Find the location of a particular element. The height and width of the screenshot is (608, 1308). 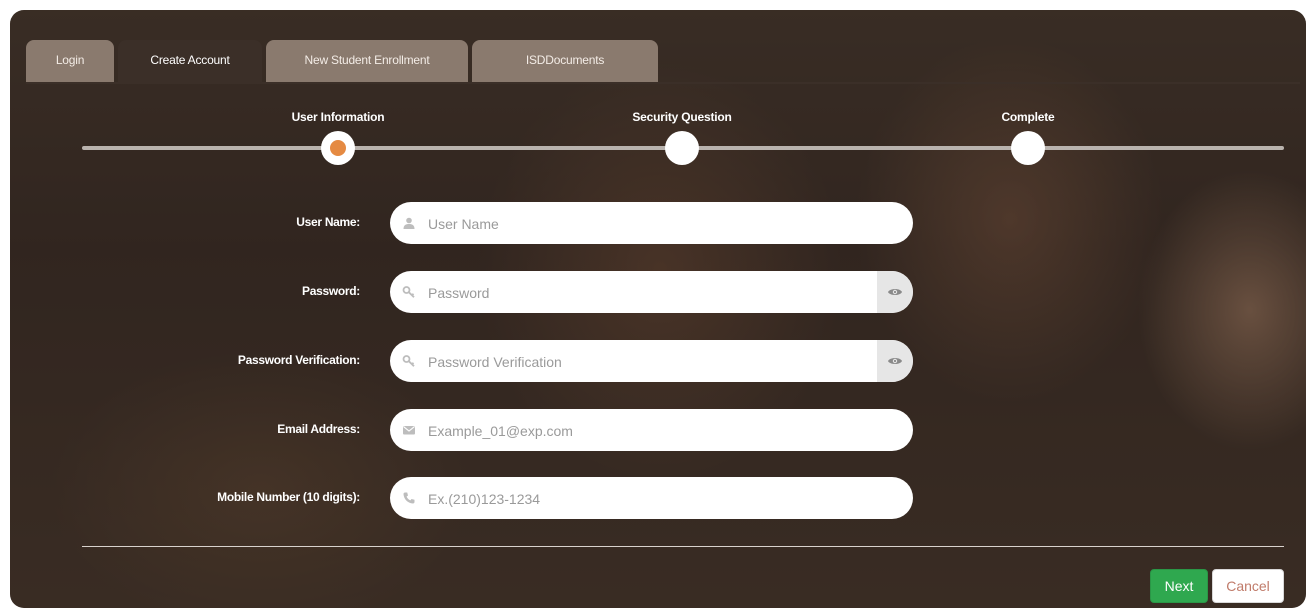

user-icon is located at coordinates (409, 223).